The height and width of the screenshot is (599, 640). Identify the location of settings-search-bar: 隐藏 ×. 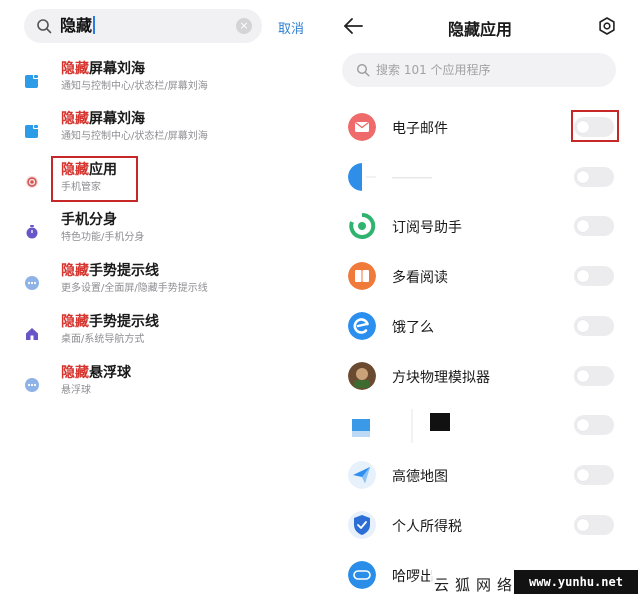
(143, 26).